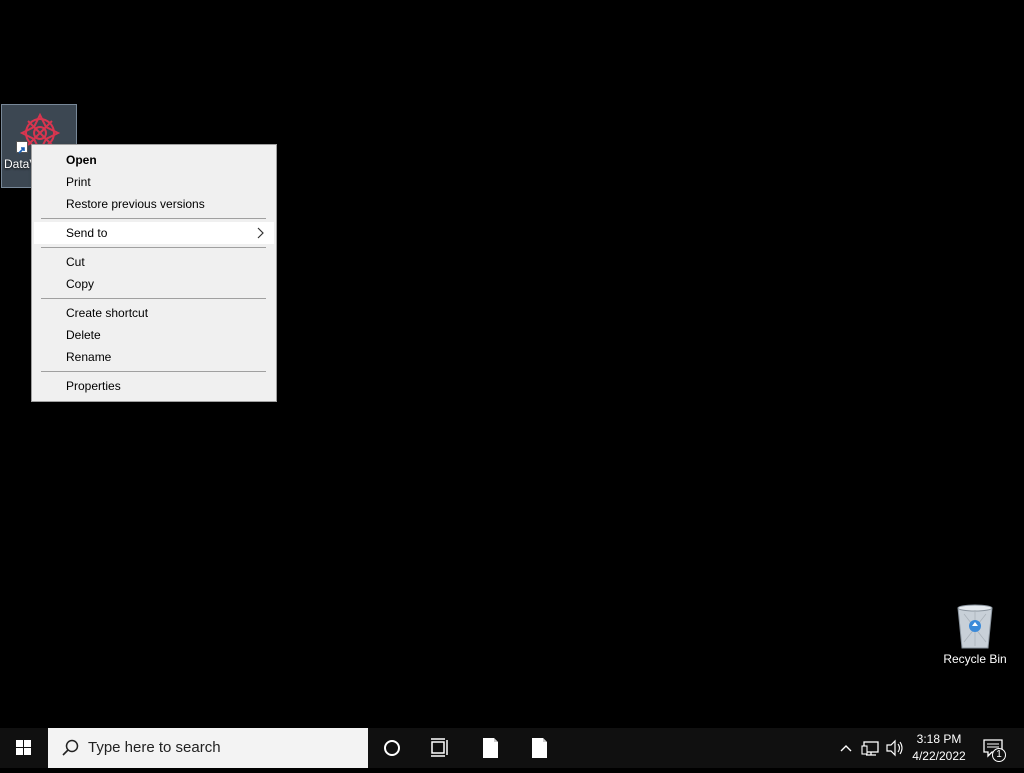  Describe the element at coordinates (154, 284) in the screenshot. I see `menu-item-copy: Copy` at that location.